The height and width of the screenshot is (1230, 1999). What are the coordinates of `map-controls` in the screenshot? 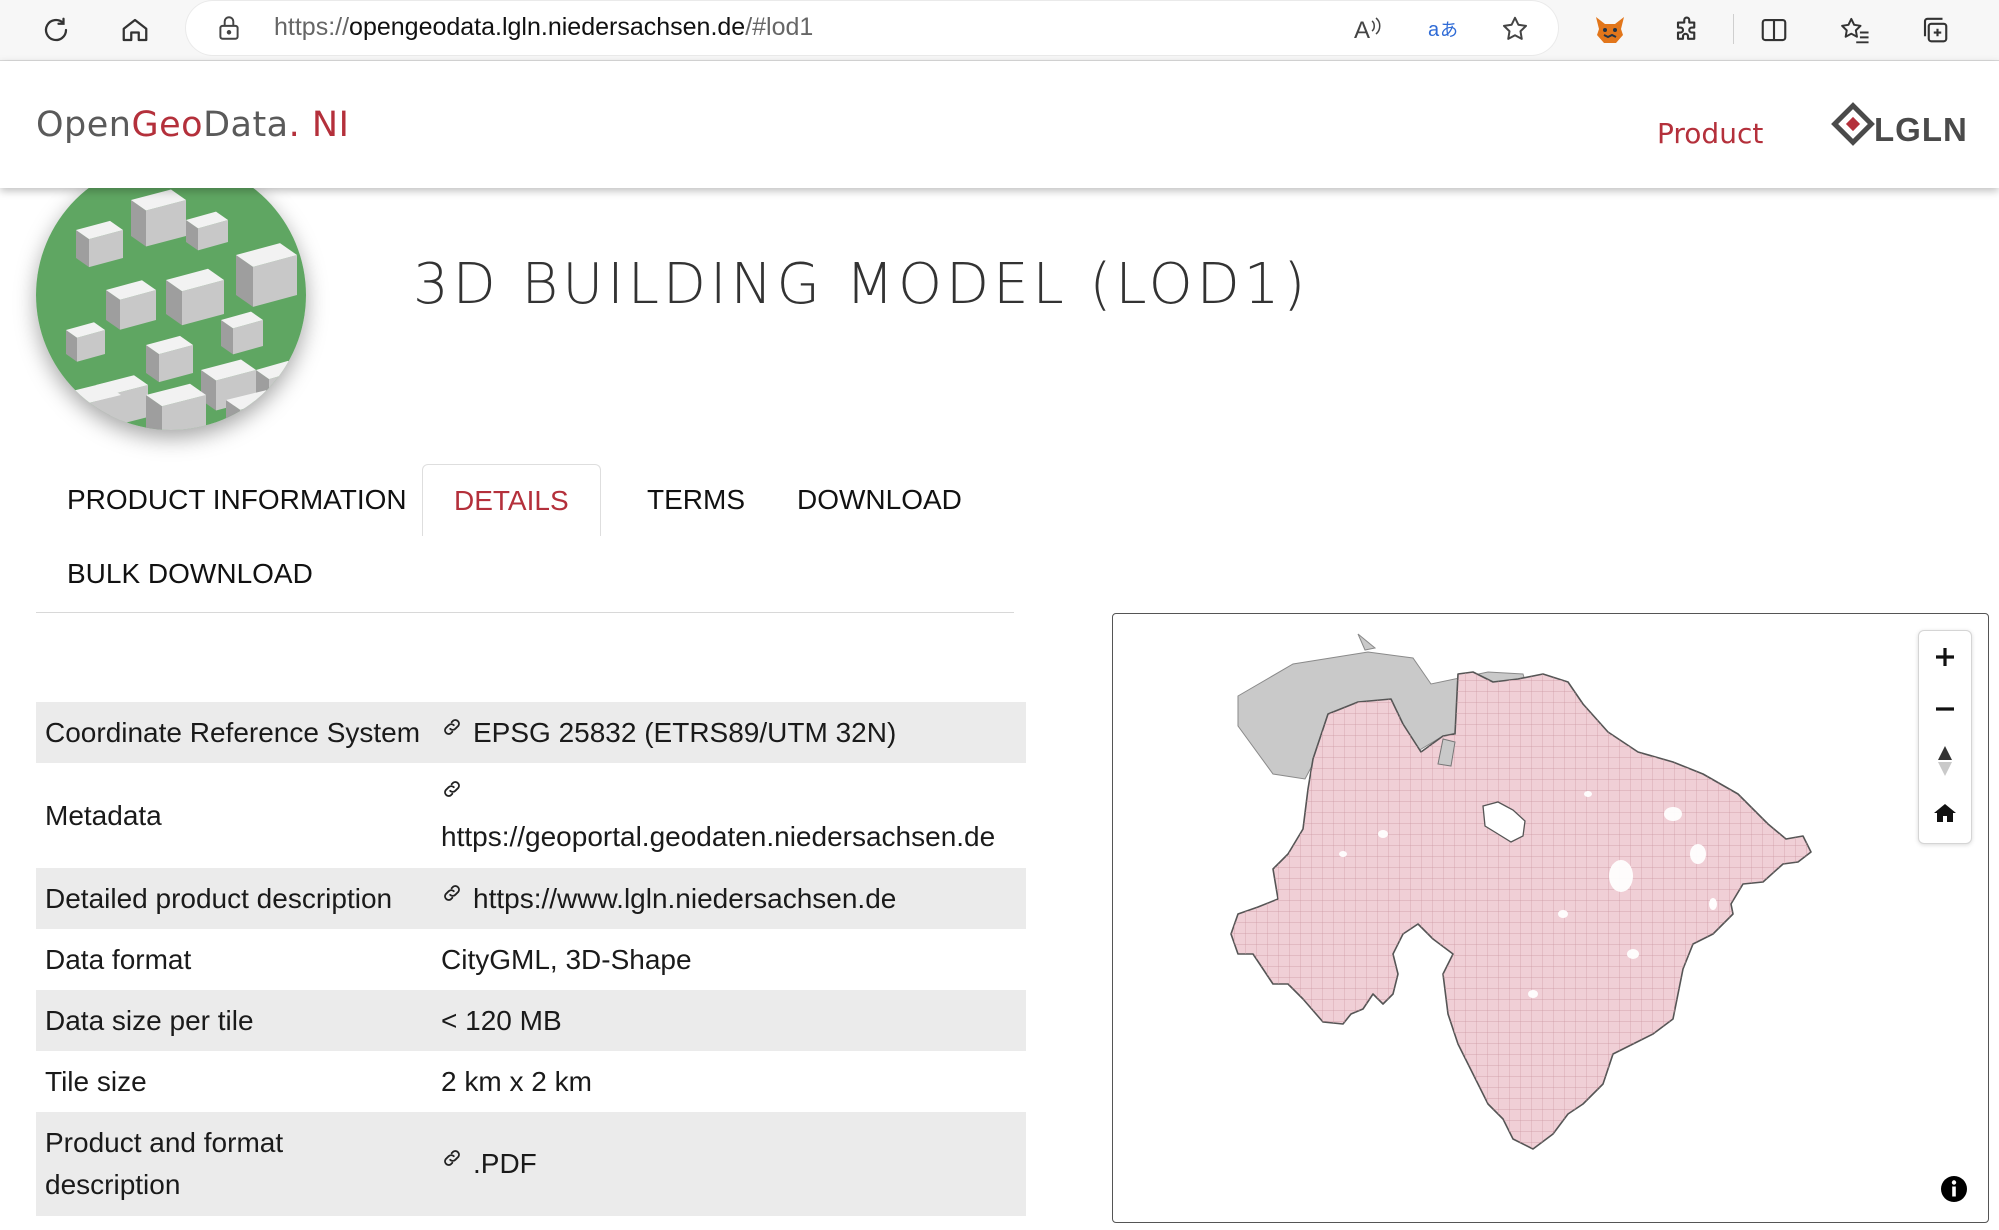 It's located at (1945, 737).